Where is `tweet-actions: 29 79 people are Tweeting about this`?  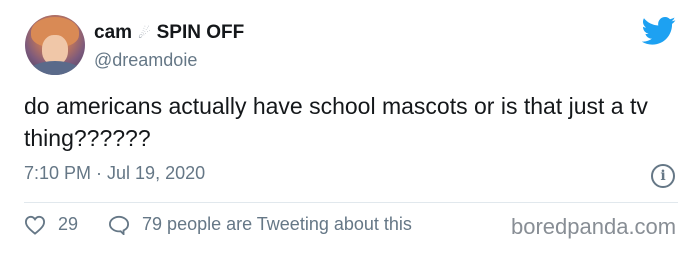 tweet-actions: 29 79 people are Tweeting about this is located at coordinates (218, 224).